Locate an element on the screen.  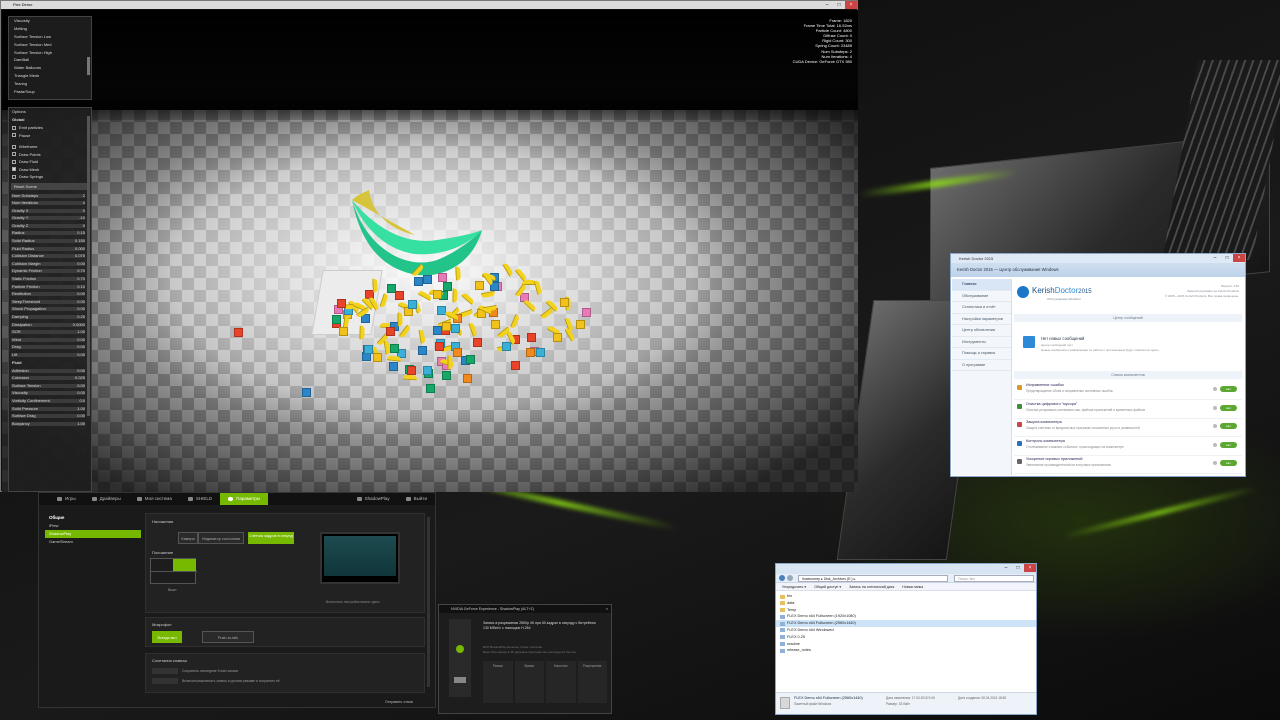
parameter-slider: Restitution 0.00 is located at coordinates (50, 294).